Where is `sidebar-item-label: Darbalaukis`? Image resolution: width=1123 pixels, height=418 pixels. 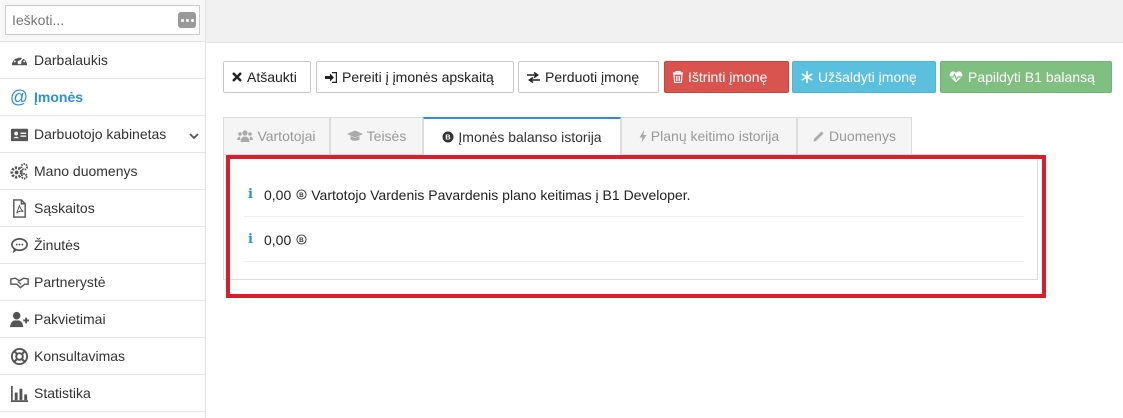 sidebar-item-label: Darbalaukis is located at coordinates (71, 60).